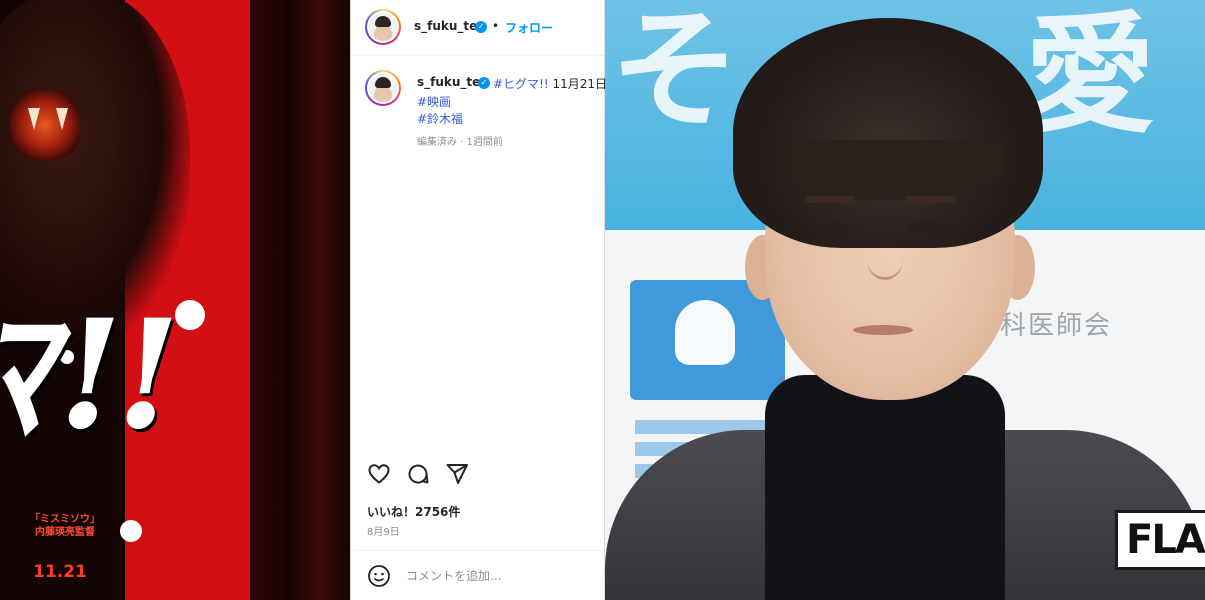 The image size is (1205, 600). What do you see at coordinates (65, 519) in the screenshot?
I see `credit-line-1: 「ミスミソウ」` at bounding box center [65, 519].